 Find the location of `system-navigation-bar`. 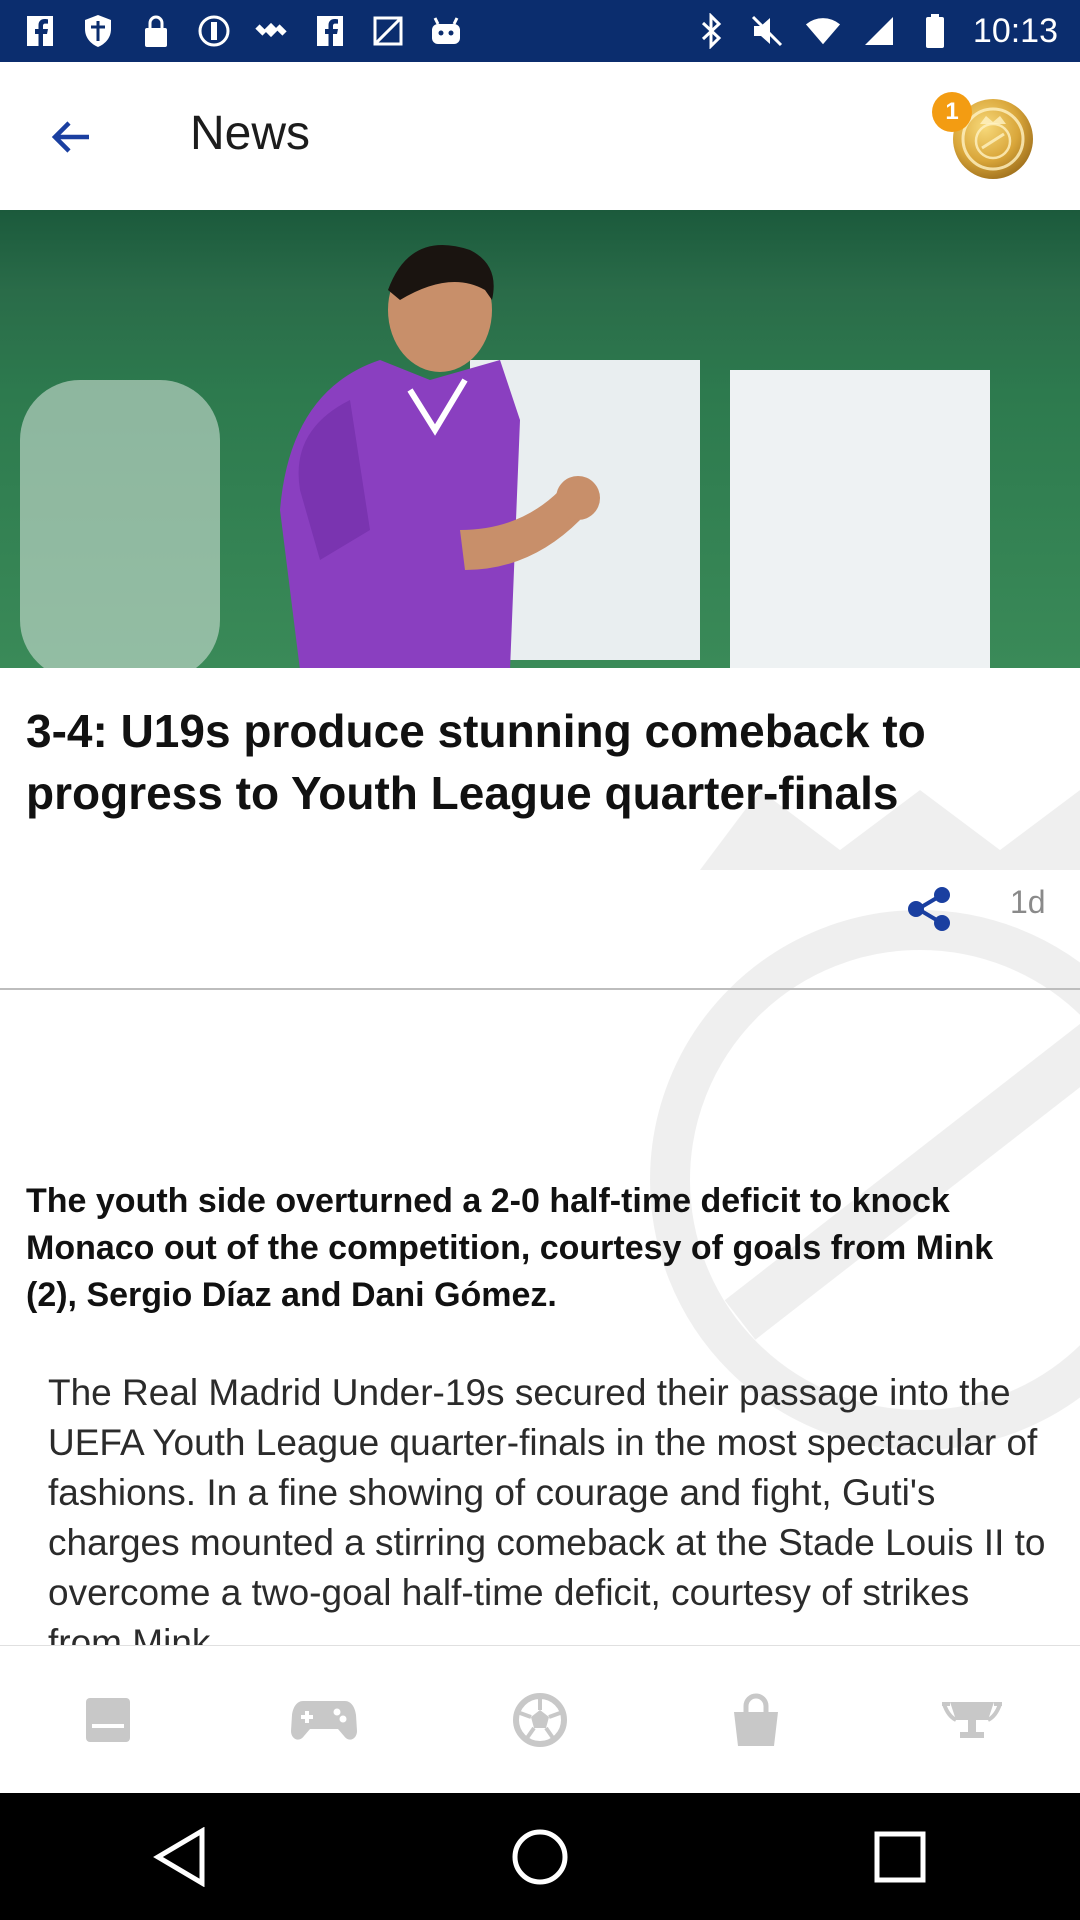

system-navigation-bar is located at coordinates (540, 1856).